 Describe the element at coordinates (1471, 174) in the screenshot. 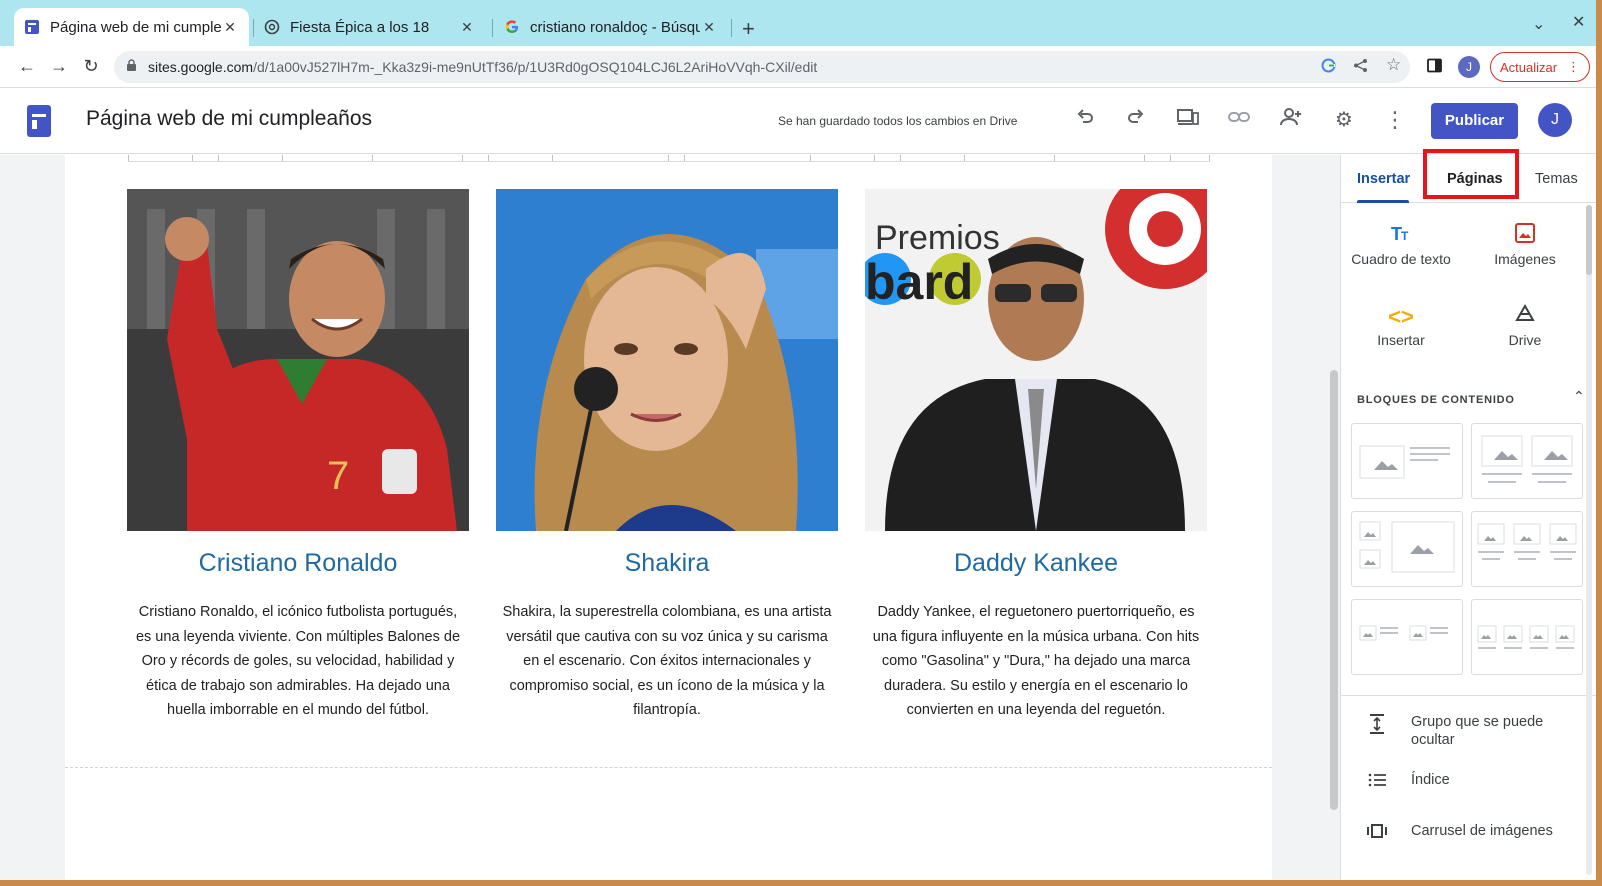

I see `annotation-highlight-box` at that location.